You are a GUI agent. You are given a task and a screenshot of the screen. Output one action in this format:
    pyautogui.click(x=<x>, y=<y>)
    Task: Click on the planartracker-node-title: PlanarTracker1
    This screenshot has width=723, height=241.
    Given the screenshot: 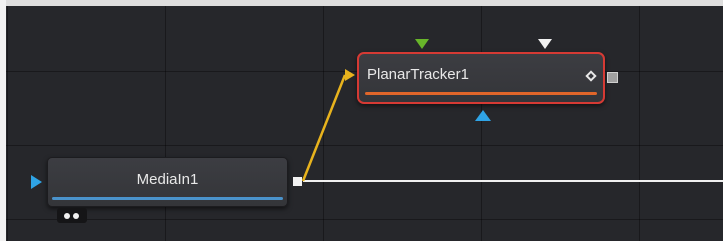 What is the action you would take?
    pyautogui.click(x=418, y=74)
    